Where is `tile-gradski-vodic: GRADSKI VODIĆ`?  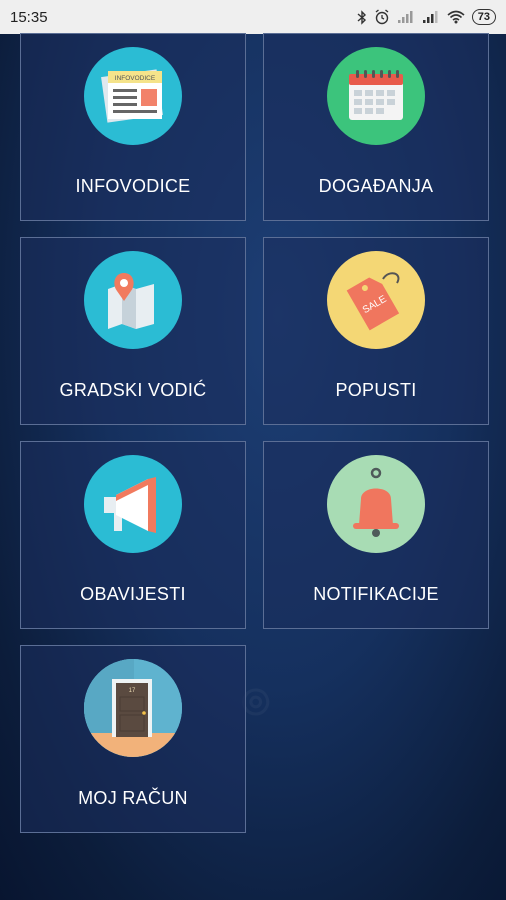 tile-gradski-vodic: GRADSKI VODIĆ is located at coordinates (133, 331).